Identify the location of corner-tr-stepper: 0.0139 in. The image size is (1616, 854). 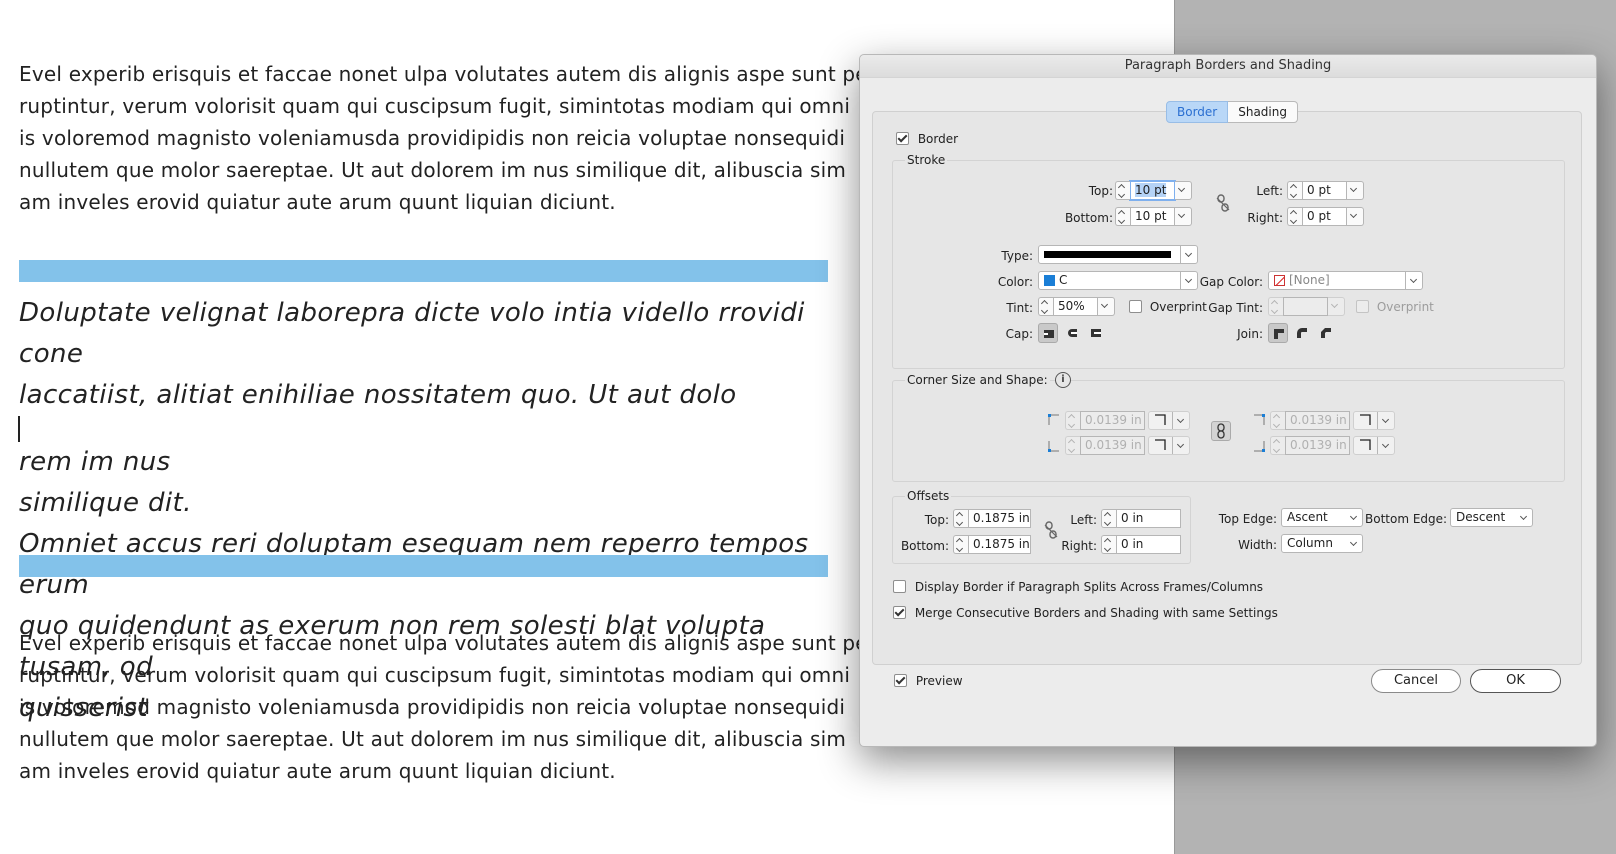
(1310, 420).